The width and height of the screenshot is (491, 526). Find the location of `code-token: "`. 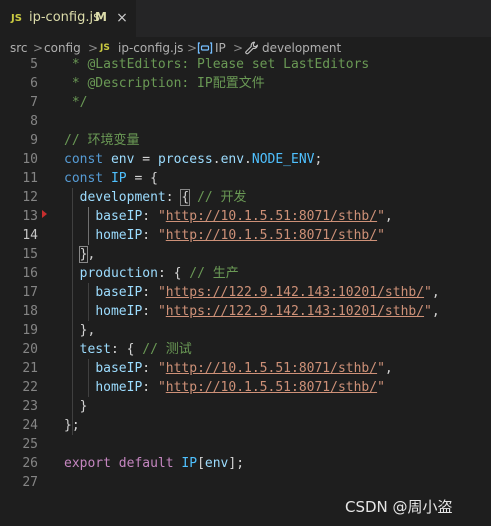

code-token: " is located at coordinates (161, 311).